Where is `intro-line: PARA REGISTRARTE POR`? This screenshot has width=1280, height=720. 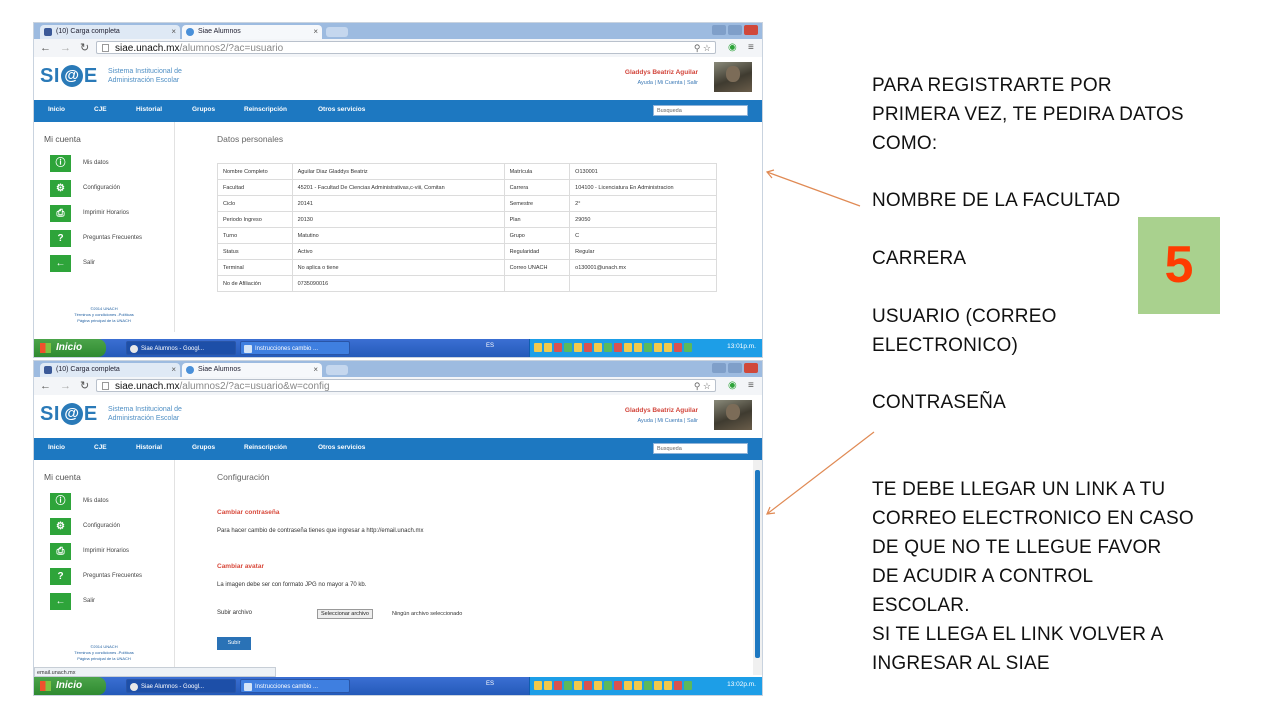
intro-line: PARA REGISTRARTE POR is located at coordinates (992, 85).